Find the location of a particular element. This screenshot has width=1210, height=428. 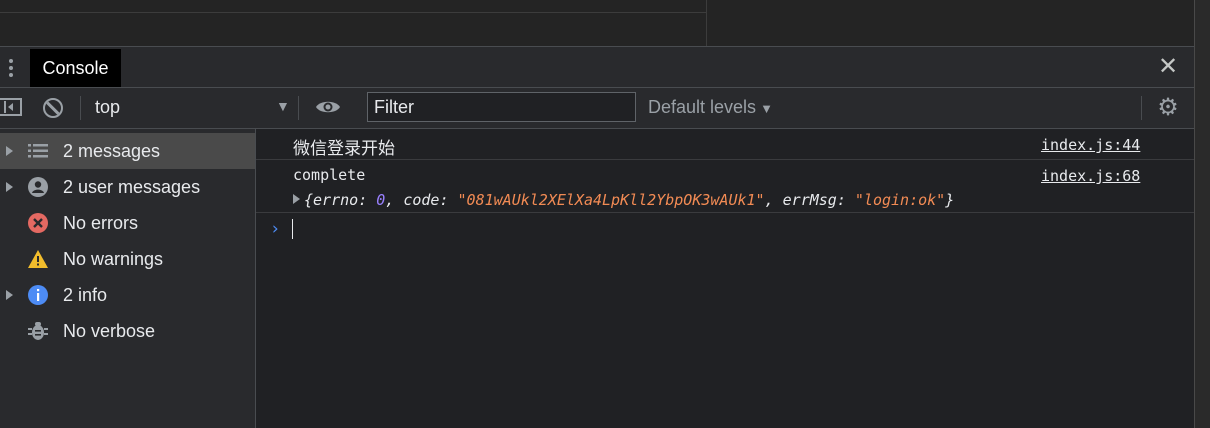

show-sidebar-icon is located at coordinates (11, 107).